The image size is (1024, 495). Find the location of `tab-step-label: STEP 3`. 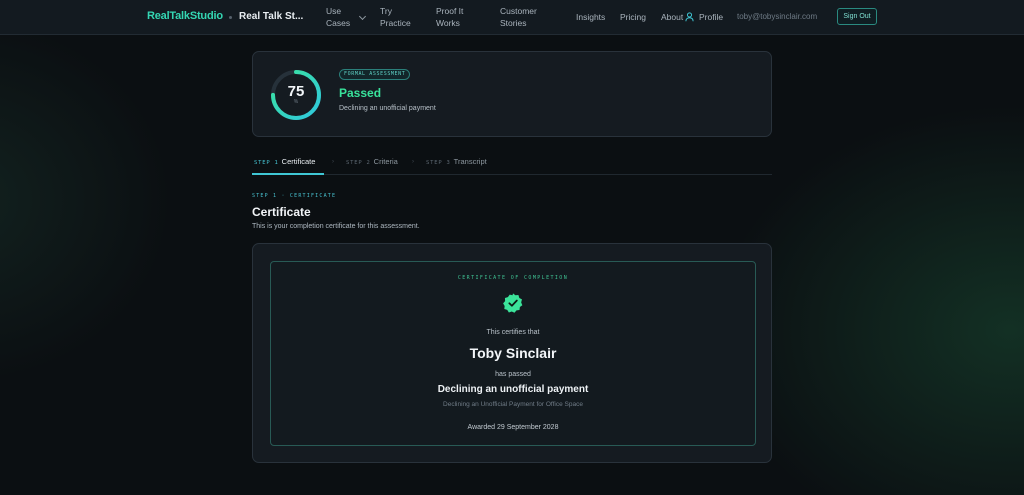

tab-step-label: STEP 3 is located at coordinates (438, 163).